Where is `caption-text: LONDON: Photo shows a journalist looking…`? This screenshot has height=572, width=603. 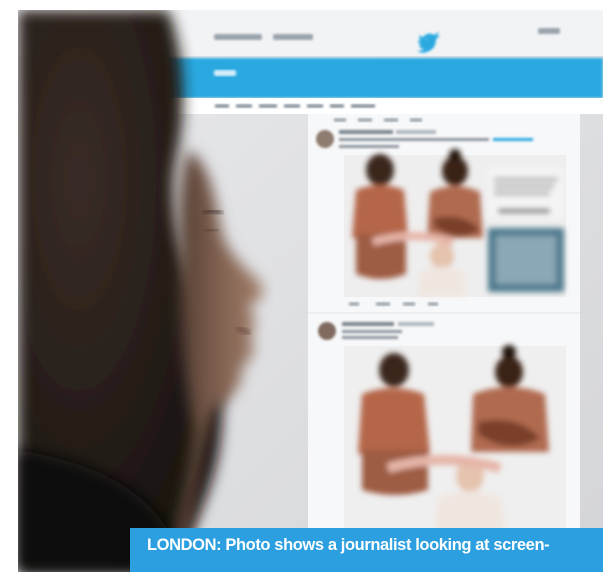
caption-text: LONDON: Photo shows a journalist looking… is located at coordinates (348, 545).